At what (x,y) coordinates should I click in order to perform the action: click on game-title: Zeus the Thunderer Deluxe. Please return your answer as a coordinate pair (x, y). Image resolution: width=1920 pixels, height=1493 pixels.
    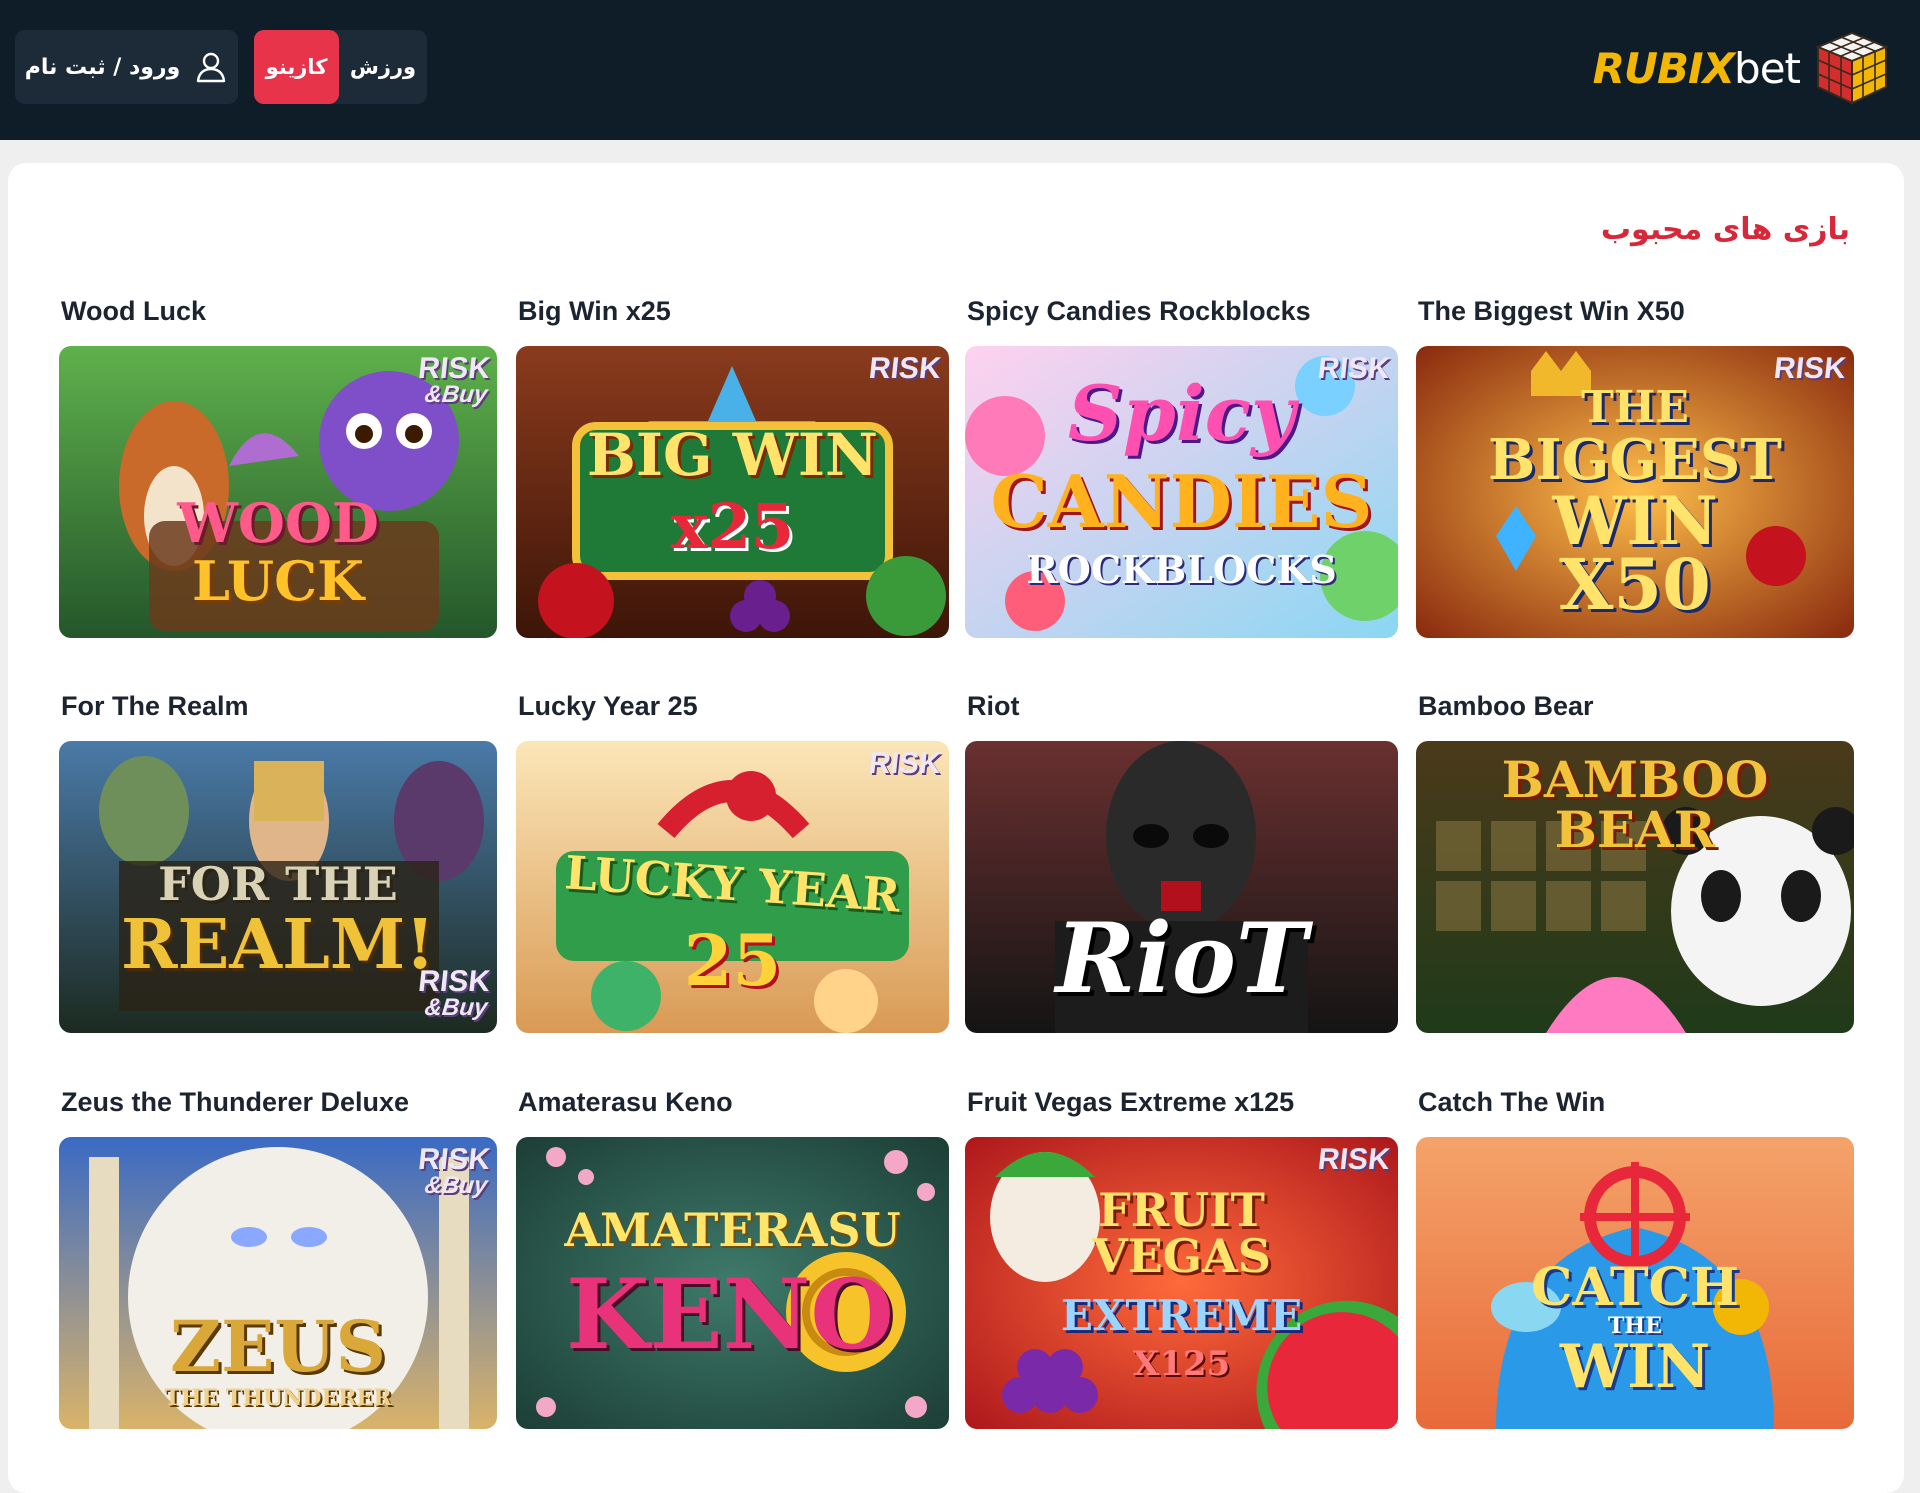
    Looking at the image, I should click on (235, 1102).